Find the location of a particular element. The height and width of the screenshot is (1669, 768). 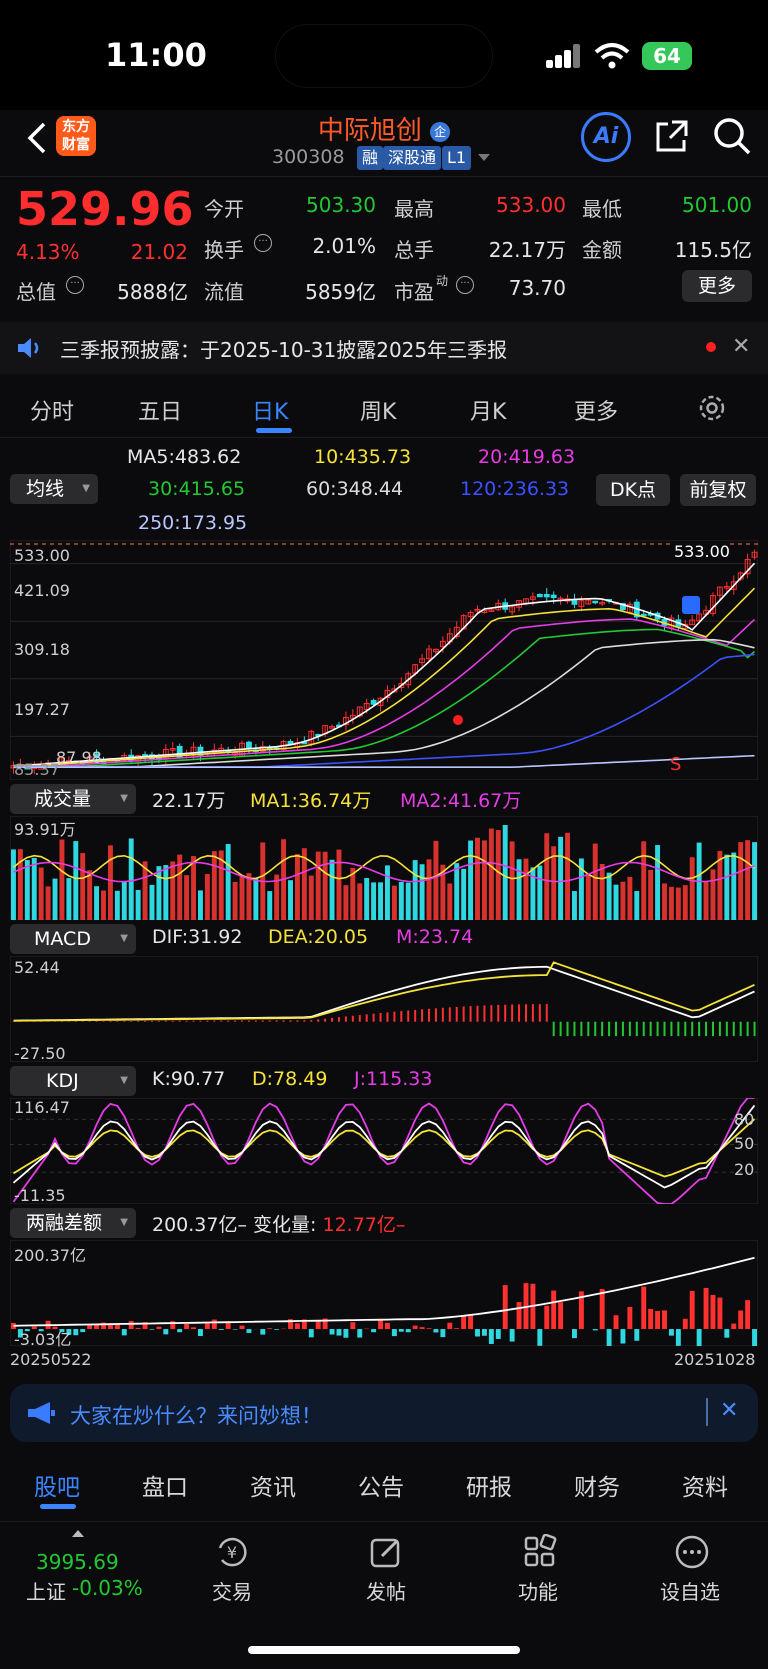

dock-trade: 交易 is located at coordinates (232, 1590).